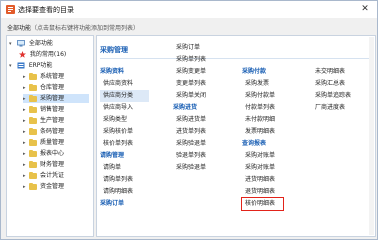  I want to click on erp-icon, so click(21, 65).